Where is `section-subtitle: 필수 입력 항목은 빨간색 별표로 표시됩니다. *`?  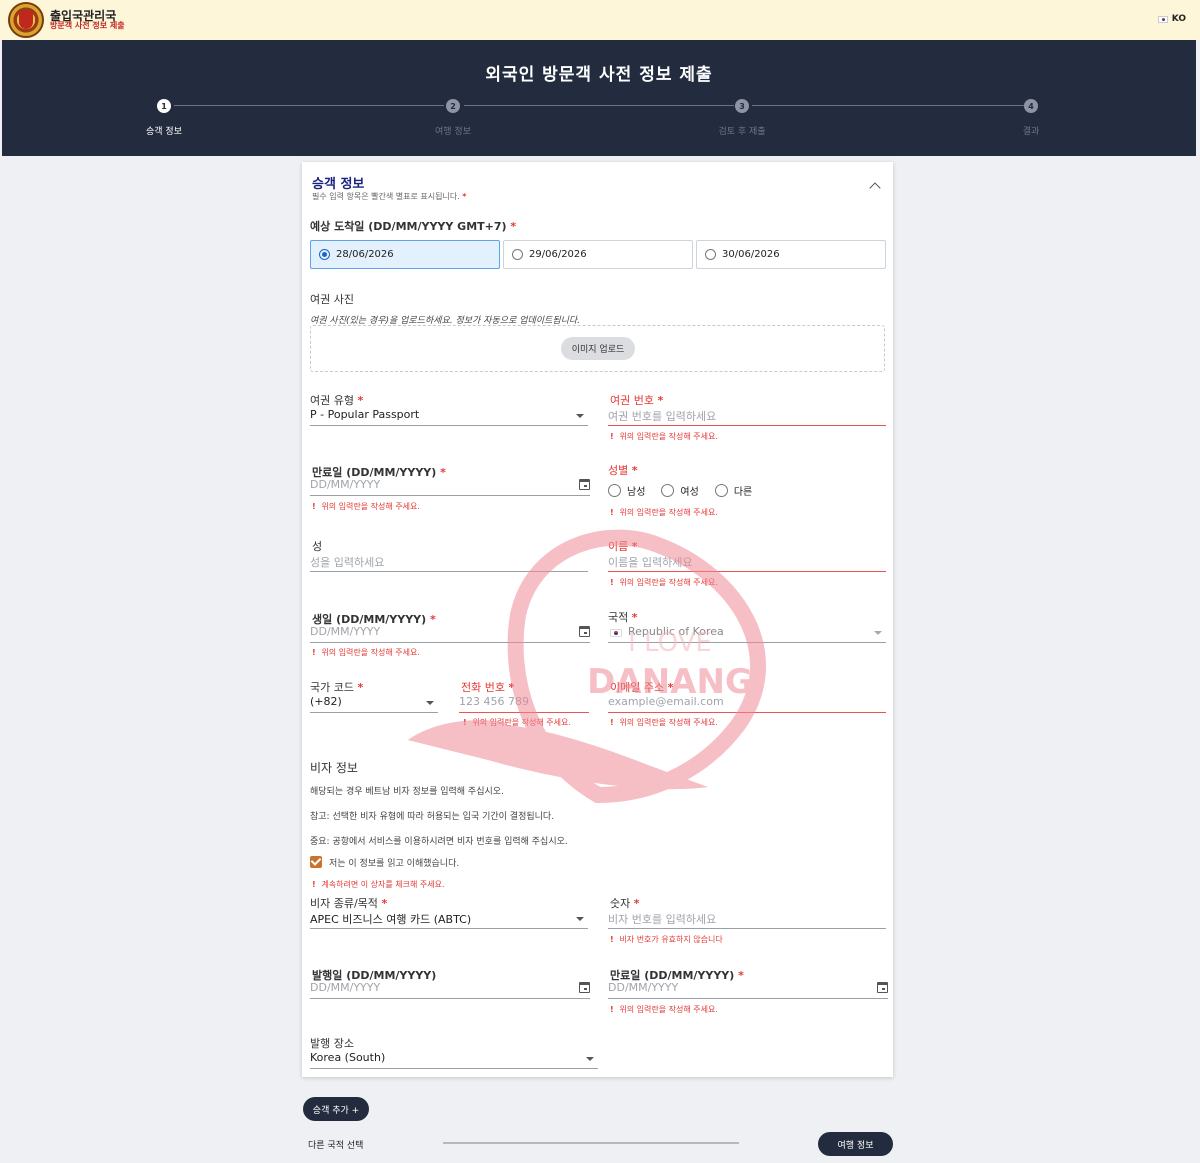 section-subtitle: 필수 입력 항목은 빨간색 별표로 표시됩니다. * is located at coordinates (389, 196).